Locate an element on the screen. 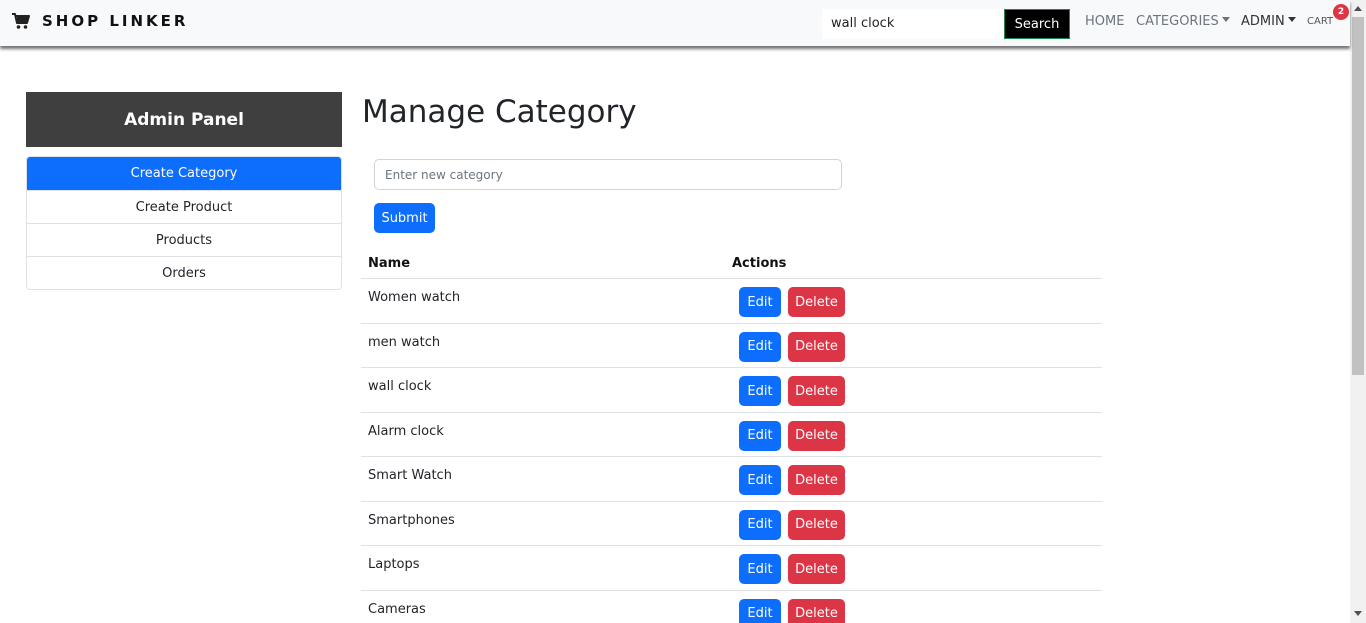 This screenshot has height=623, width=1366. vertical-scrollbar is located at coordinates (1358, 311).